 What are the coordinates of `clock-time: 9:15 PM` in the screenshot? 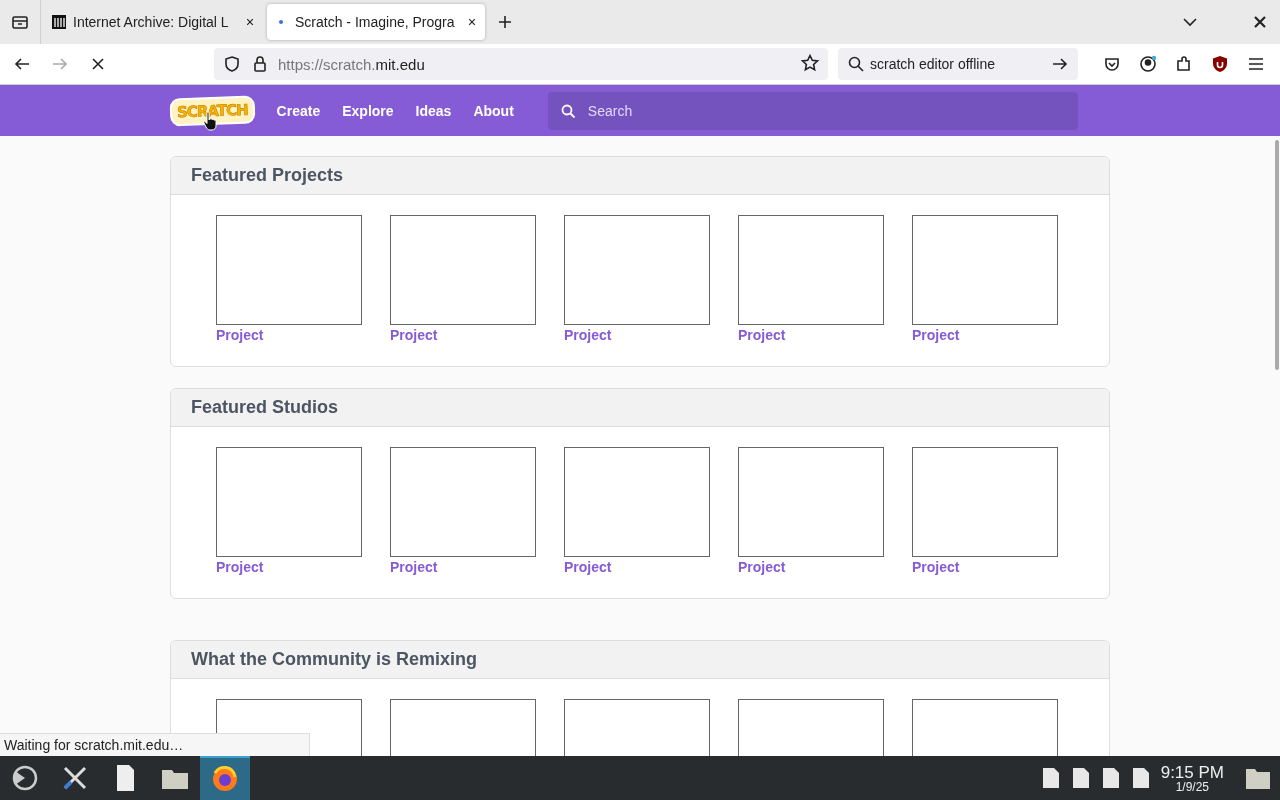 It's located at (1192, 772).